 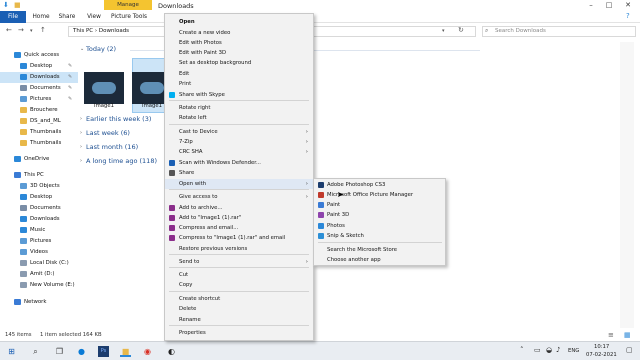 What do you see at coordinates (239, 74) in the screenshot?
I see `menu-item-edit: Edit` at bounding box center [239, 74].